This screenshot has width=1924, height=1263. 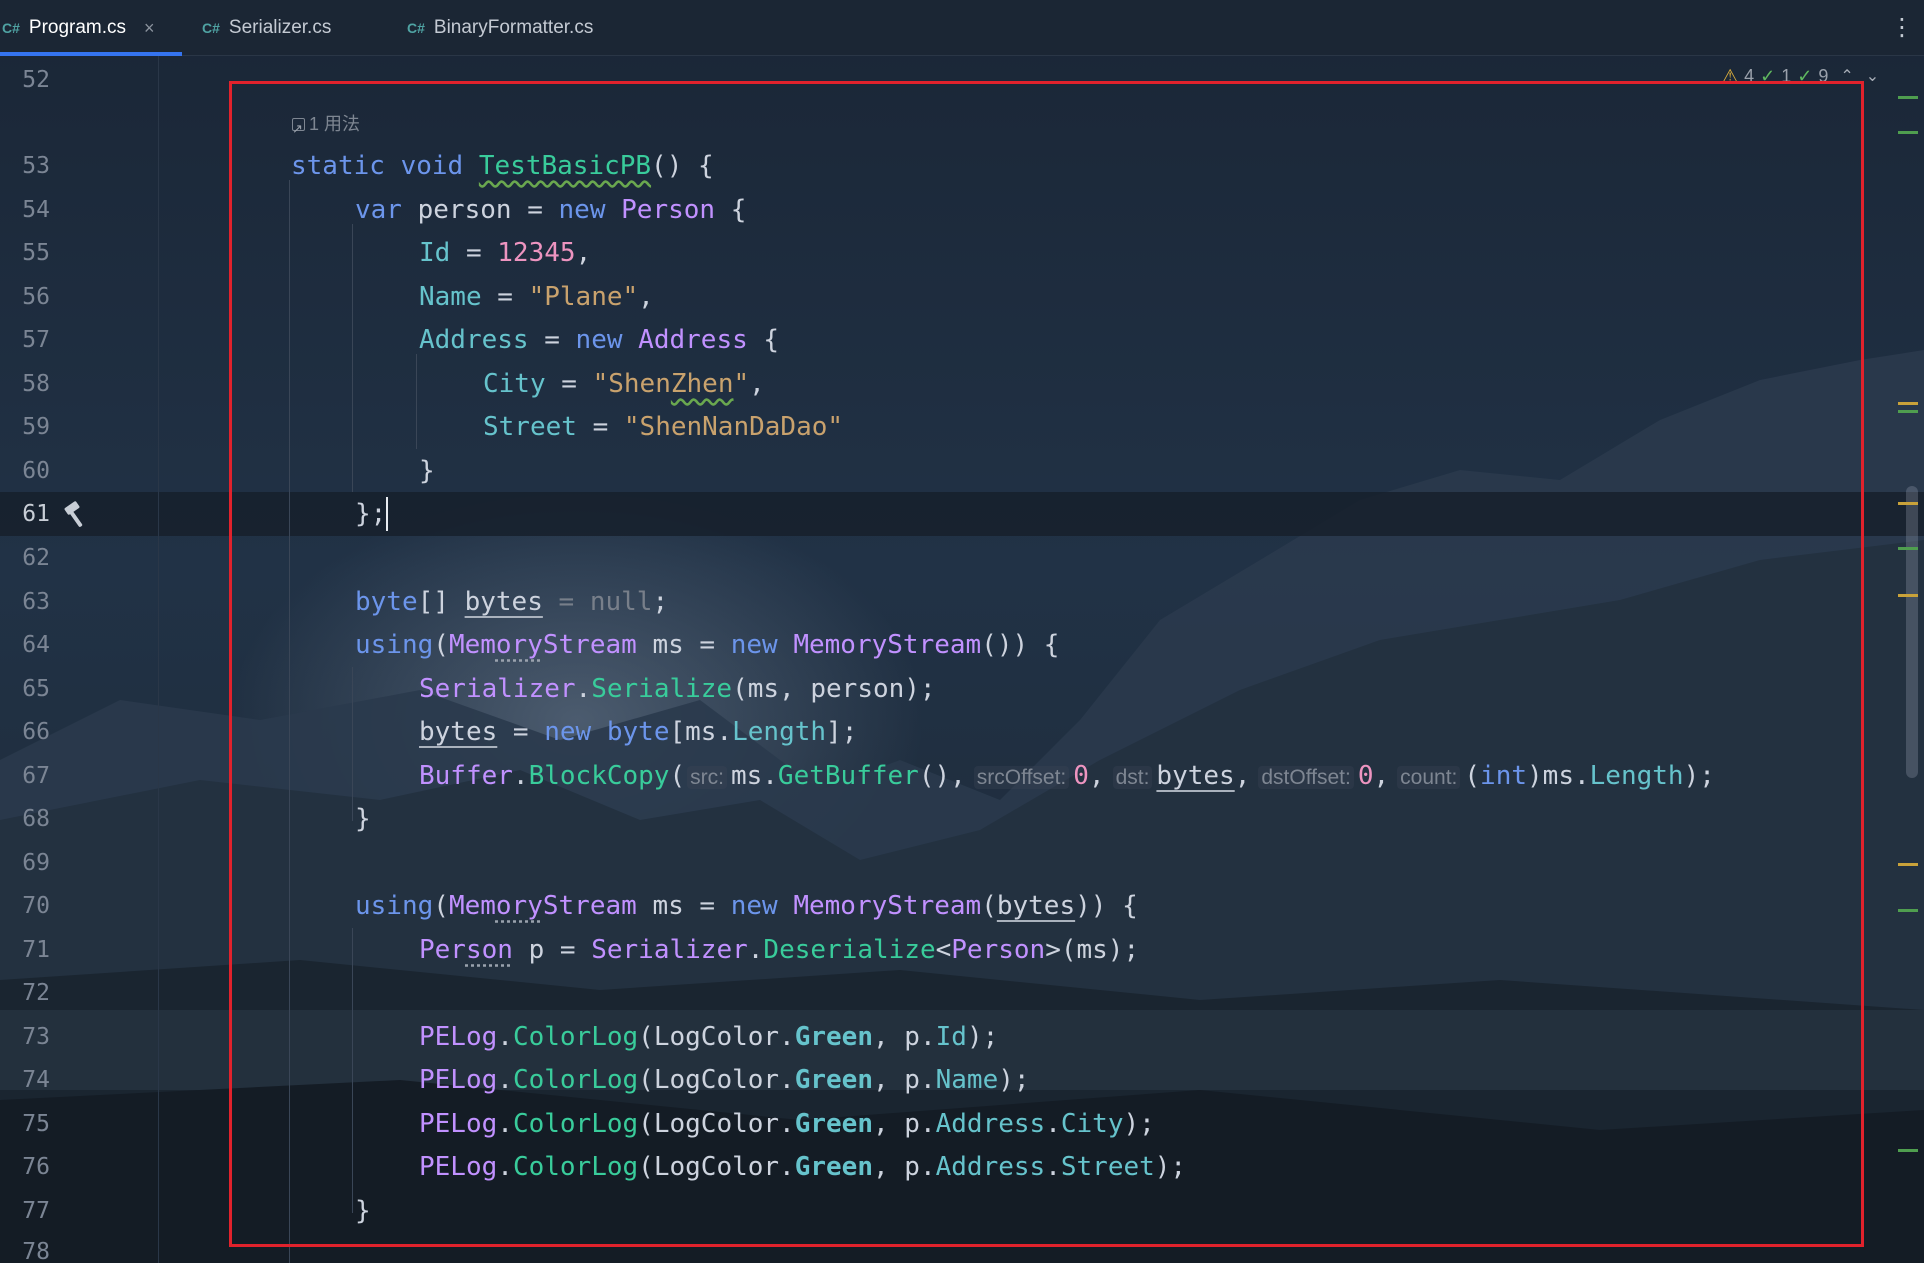 I want to click on line-number: 59, so click(x=25, y=427).